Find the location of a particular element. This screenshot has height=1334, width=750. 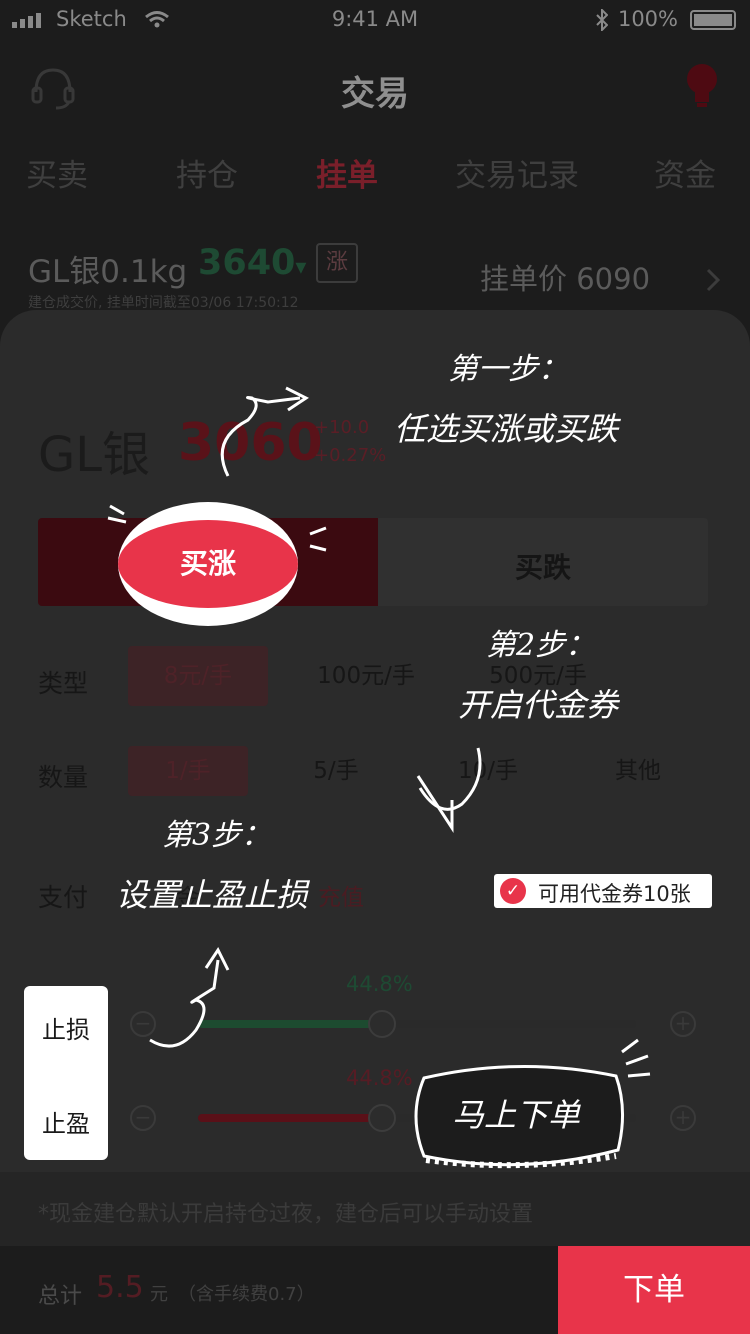

check-icon: ✓ is located at coordinates (513, 891).